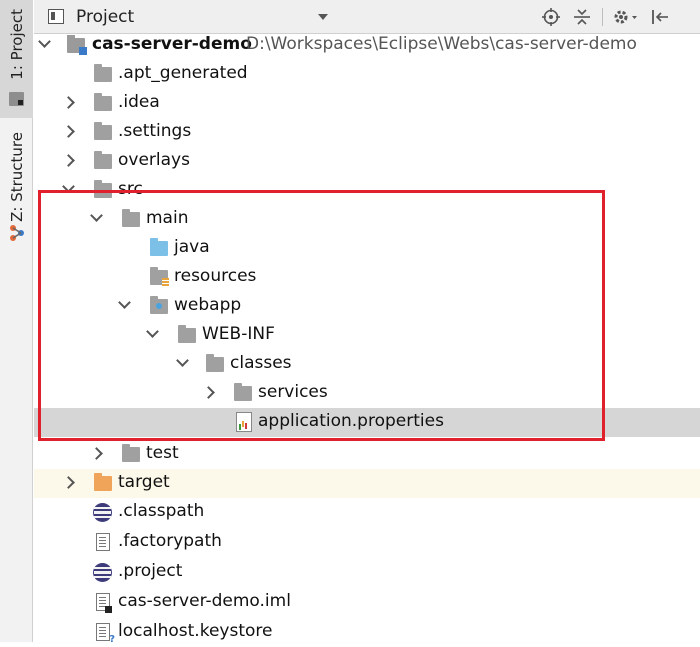  Describe the element at coordinates (367, 454) in the screenshot. I see `tree-row-test: test` at that location.